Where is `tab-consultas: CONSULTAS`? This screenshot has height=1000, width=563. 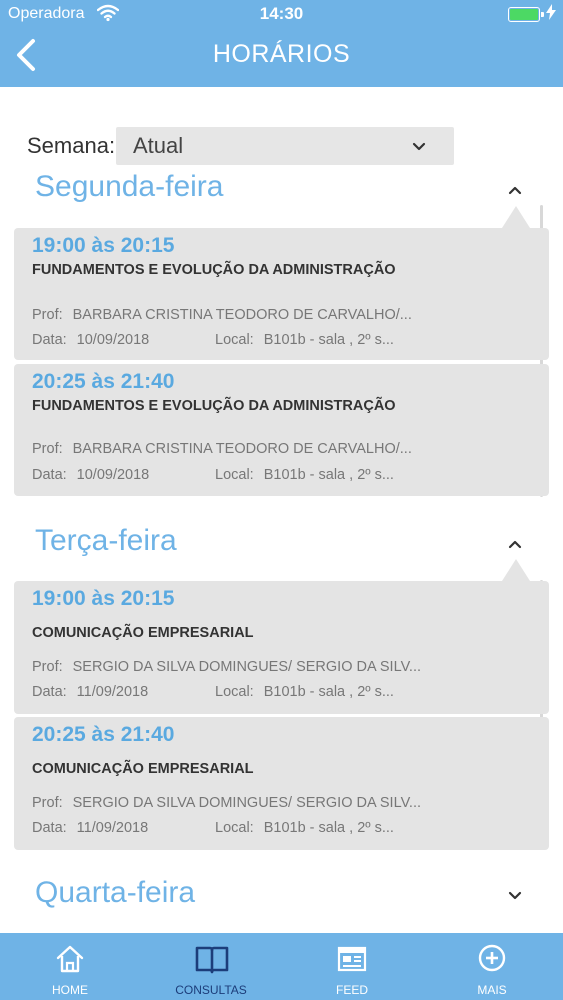 tab-consultas: CONSULTAS is located at coordinates (211, 966).